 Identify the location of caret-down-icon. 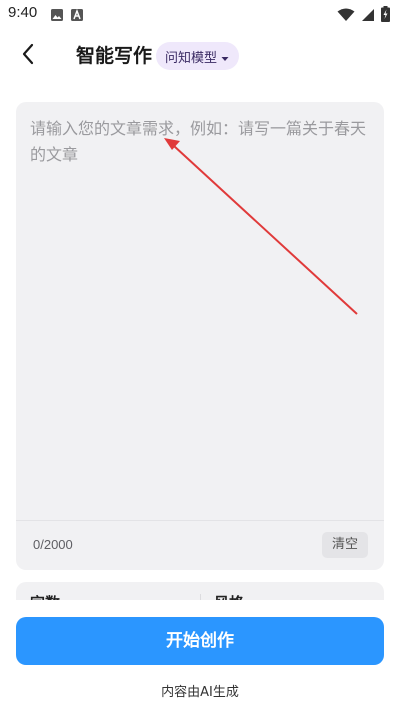
(225, 56).